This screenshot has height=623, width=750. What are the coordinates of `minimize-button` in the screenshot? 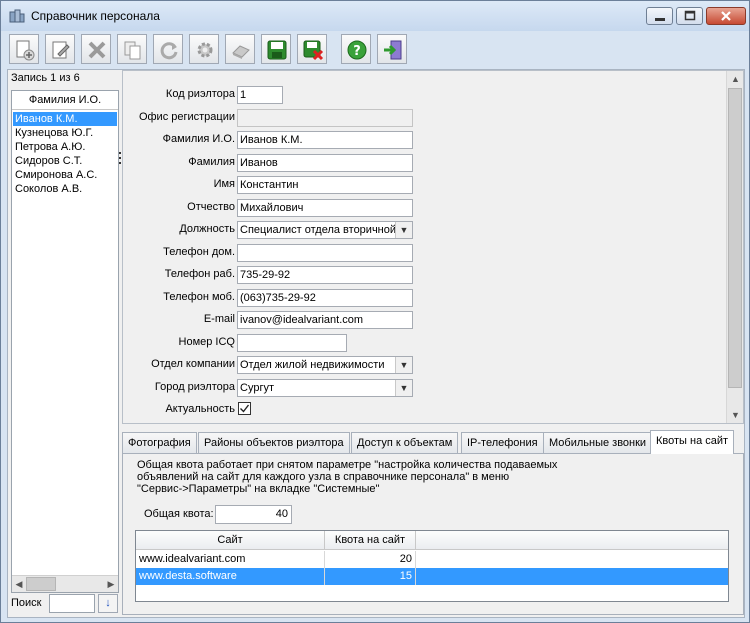 It's located at (659, 16).